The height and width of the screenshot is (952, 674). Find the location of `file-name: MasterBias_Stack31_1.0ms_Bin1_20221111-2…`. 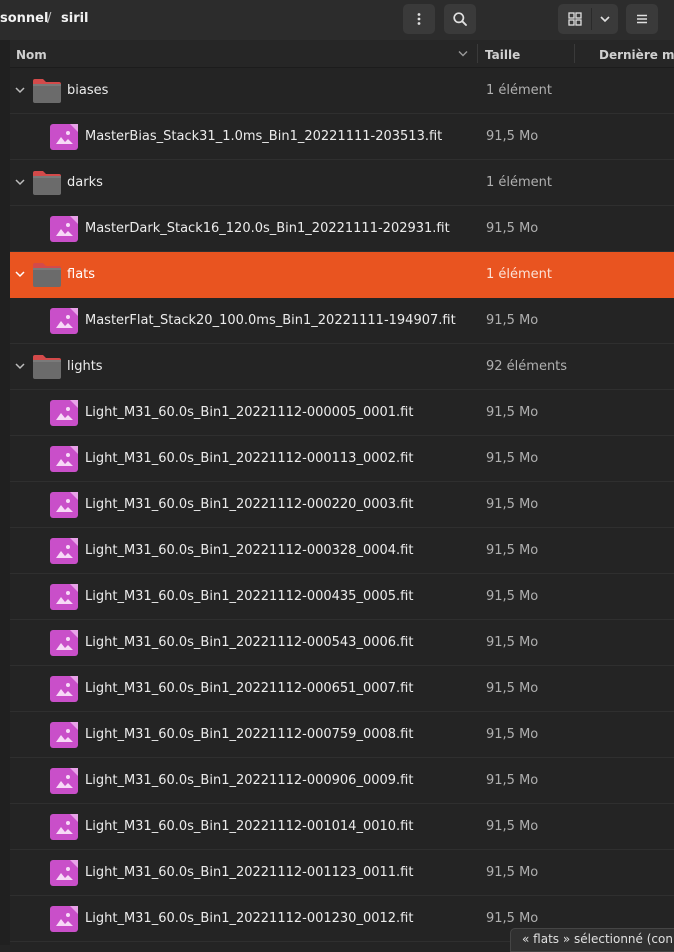

file-name: MasterBias_Stack31_1.0ms_Bin1_20221111-2… is located at coordinates (264, 136).